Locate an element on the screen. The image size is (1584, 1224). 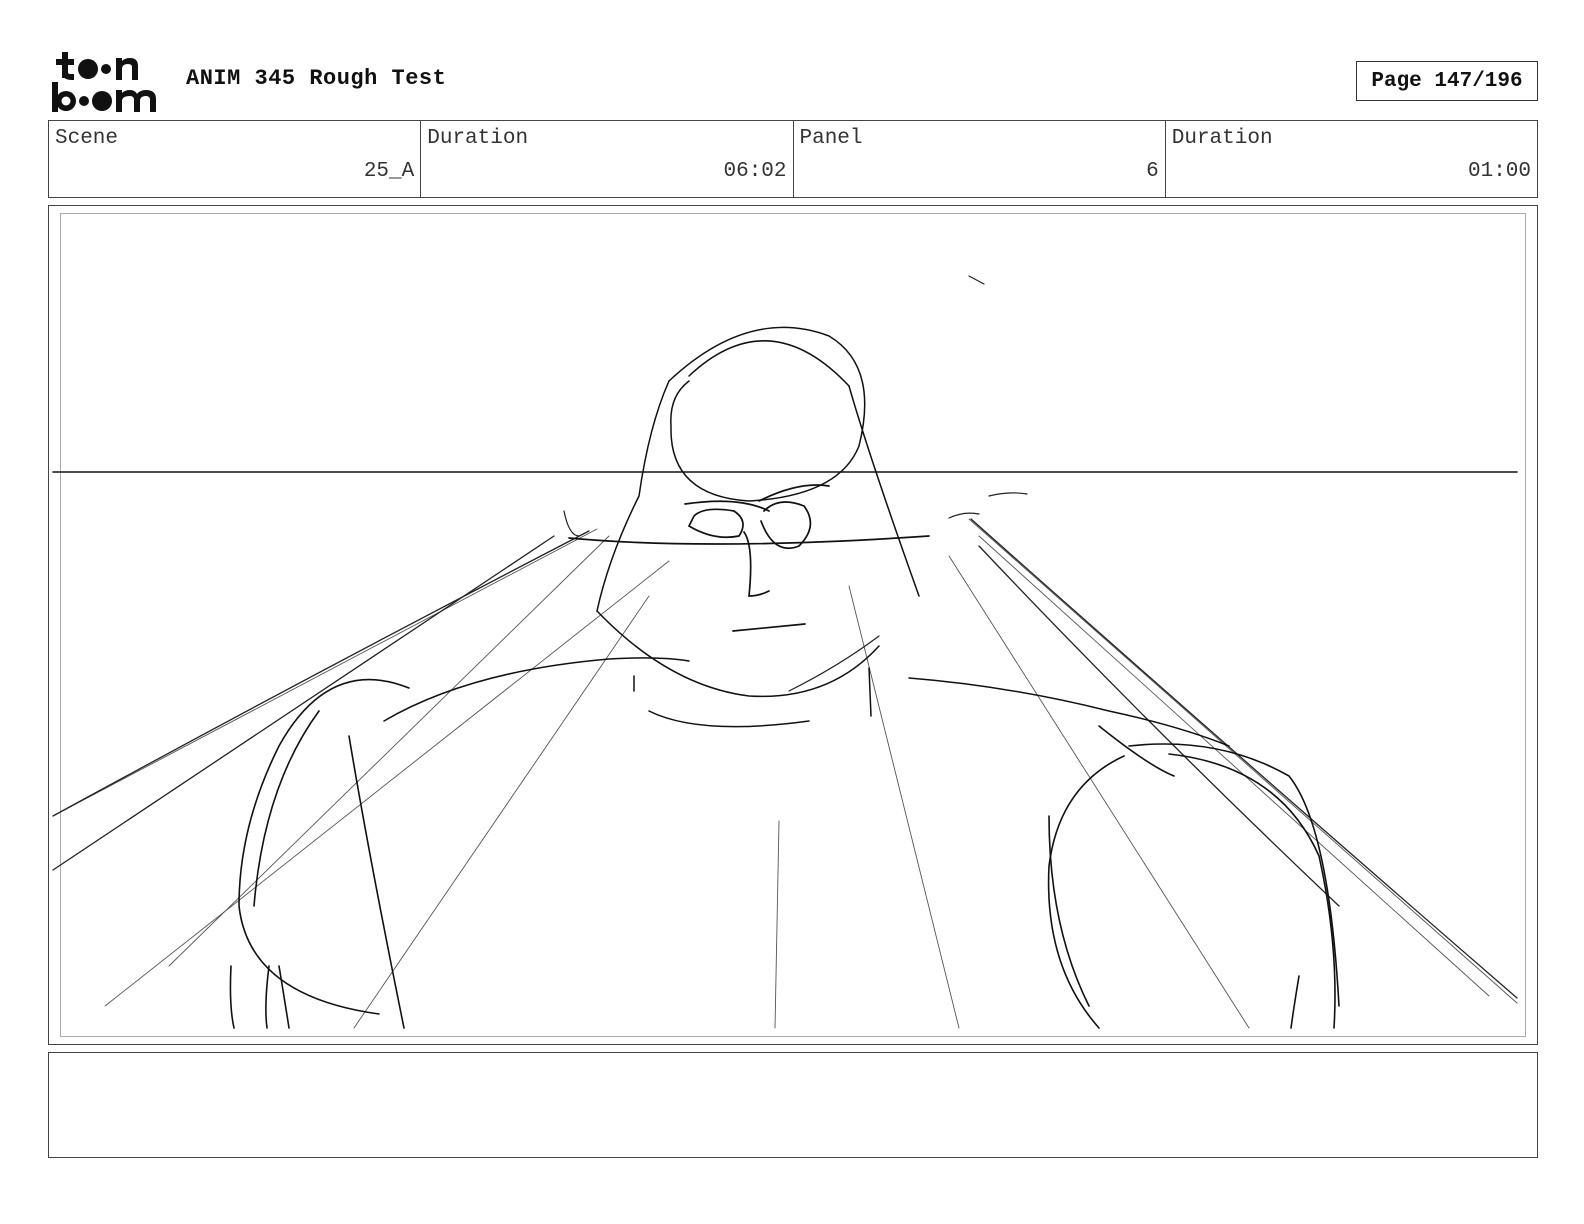
panel-value: 6 is located at coordinates (1152, 171).